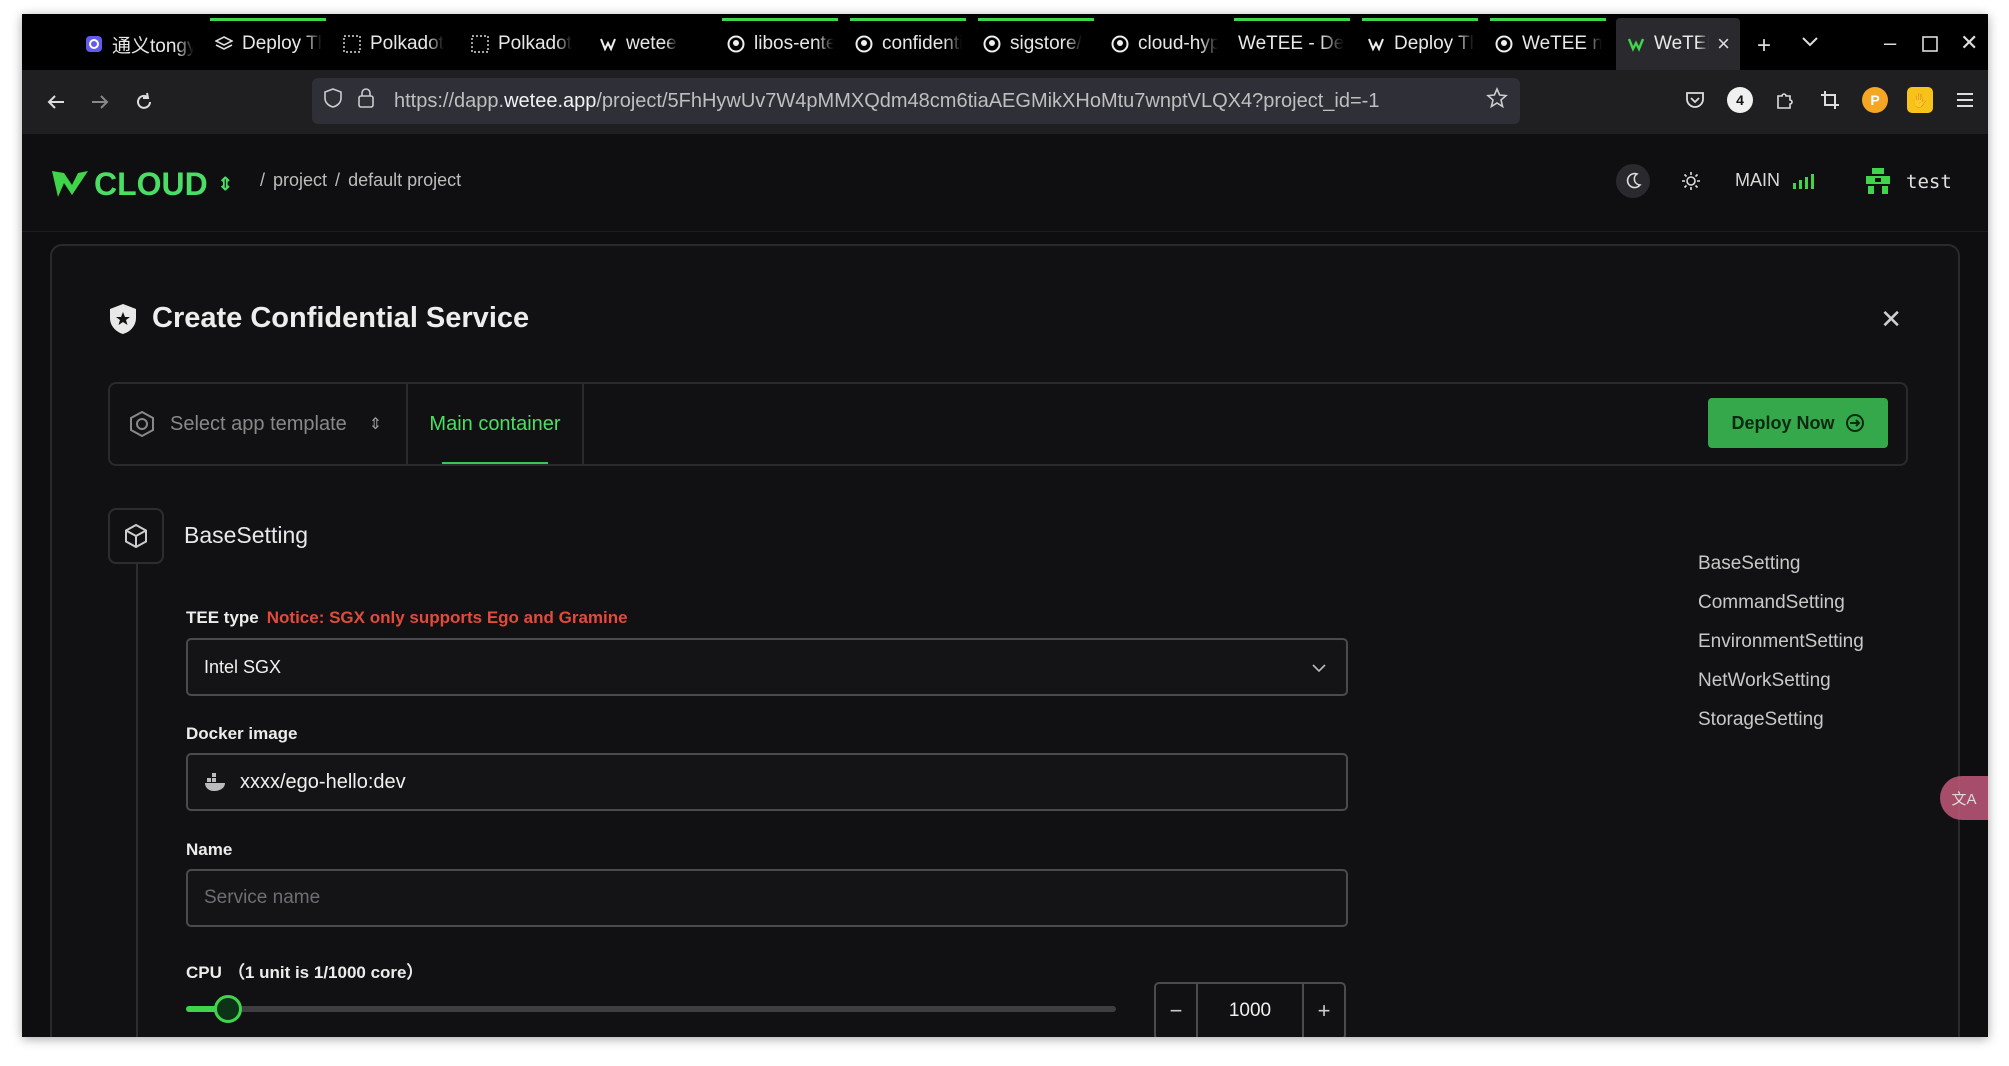 The width and height of the screenshot is (2009, 1066). What do you see at coordinates (404, 180) in the screenshot?
I see `breadcrumb-default-project: default project` at bounding box center [404, 180].